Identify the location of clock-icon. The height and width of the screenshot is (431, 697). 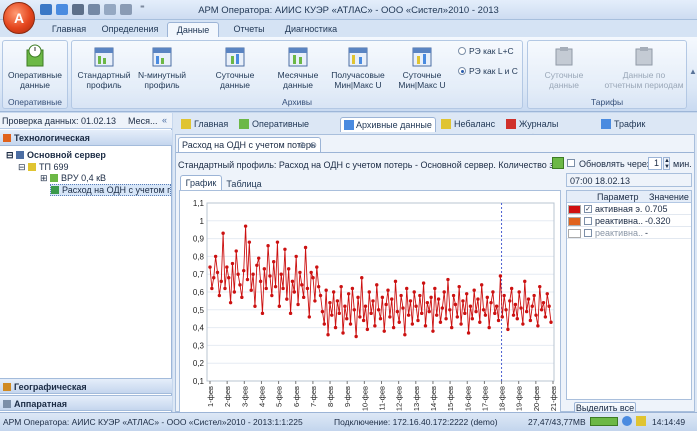
(35, 56).